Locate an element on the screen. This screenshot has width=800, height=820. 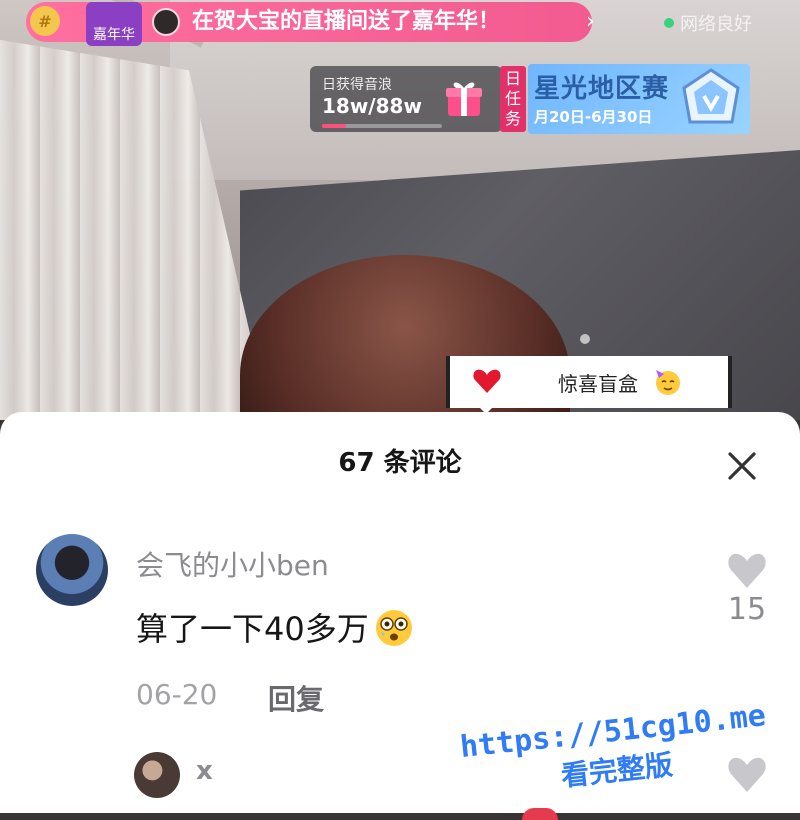
party-emoji-icon is located at coordinates (668, 382).